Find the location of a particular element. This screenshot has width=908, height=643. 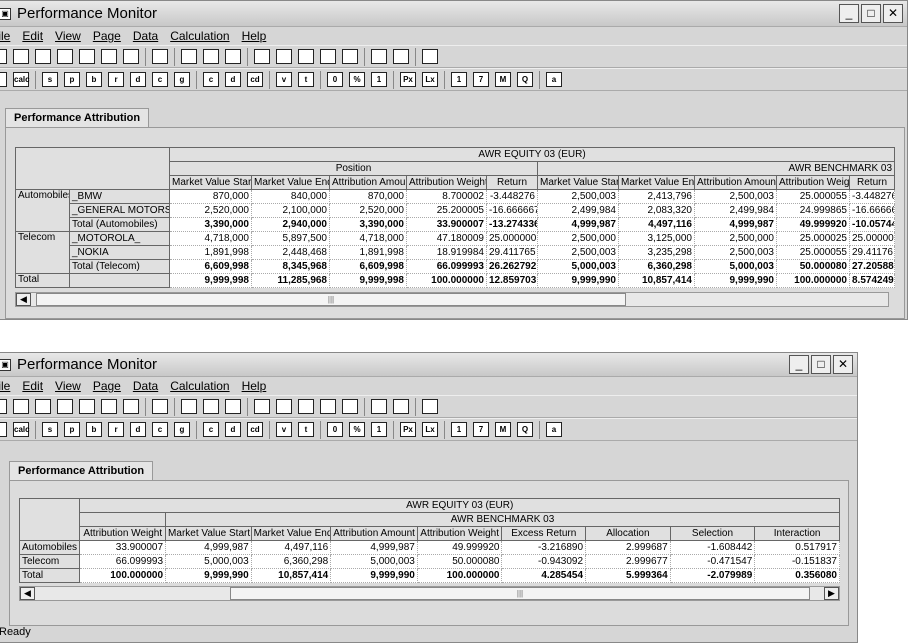

calc-r-icon: r is located at coordinates (116, 429).